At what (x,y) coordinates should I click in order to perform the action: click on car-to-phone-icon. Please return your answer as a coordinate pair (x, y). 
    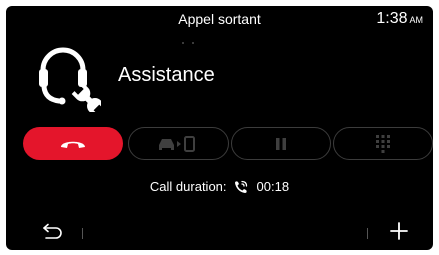
    Looking at the image, I should click on (176, 143).